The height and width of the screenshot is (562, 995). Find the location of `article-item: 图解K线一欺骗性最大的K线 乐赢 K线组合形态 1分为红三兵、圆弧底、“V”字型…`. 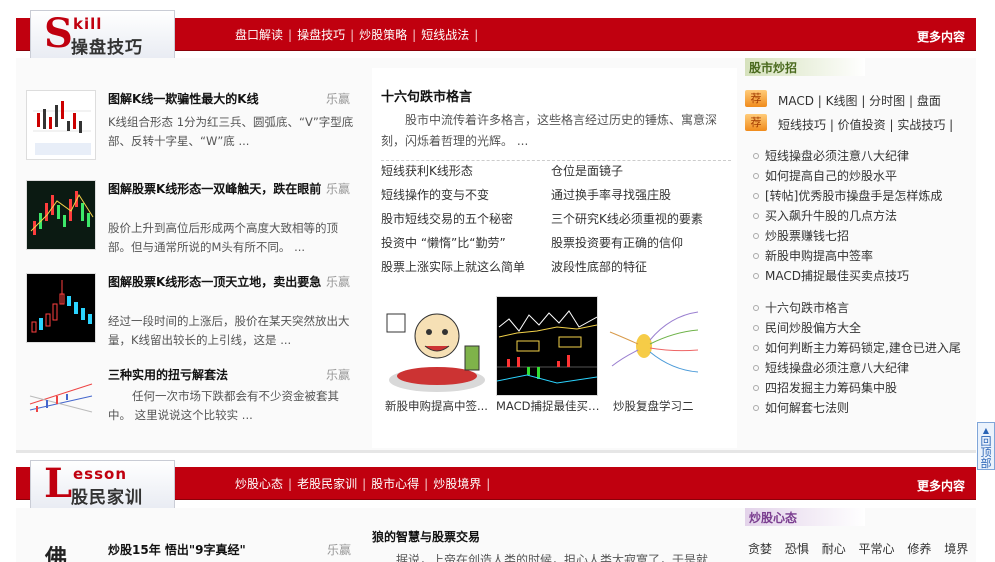

article-item: 图解K线一欺骗性最大的K线 乐赢 K线组合形态 1分为红三兵、圆弧底、“V”字型… is located at coordinates (191, 130).